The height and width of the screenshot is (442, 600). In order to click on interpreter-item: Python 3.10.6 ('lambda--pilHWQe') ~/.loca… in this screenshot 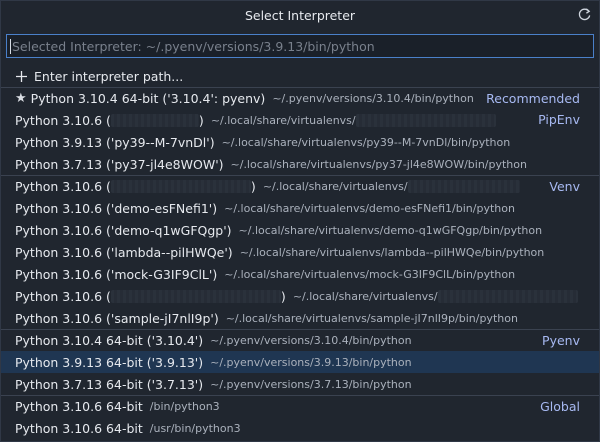, I will do `click(300, 252)`.